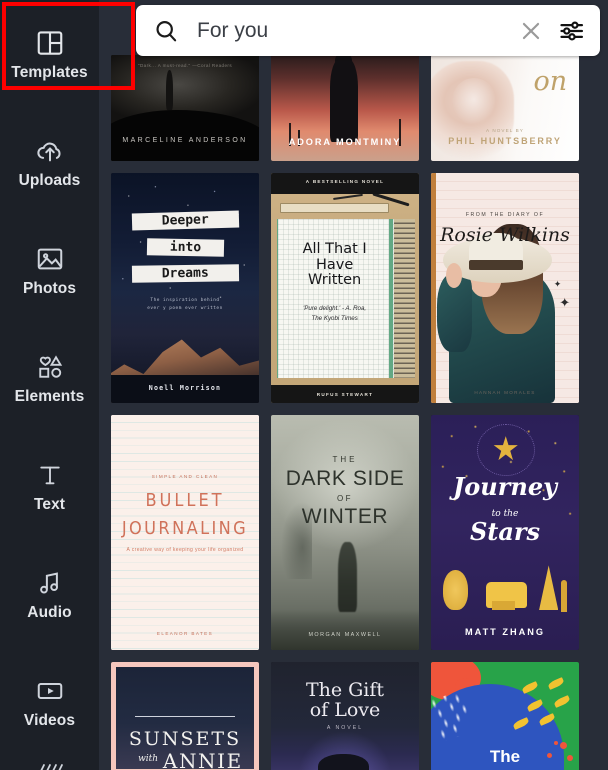 The height and width of the screenshot is (770, 608). I want to click on sidebar-item-background, so click(49, 763).